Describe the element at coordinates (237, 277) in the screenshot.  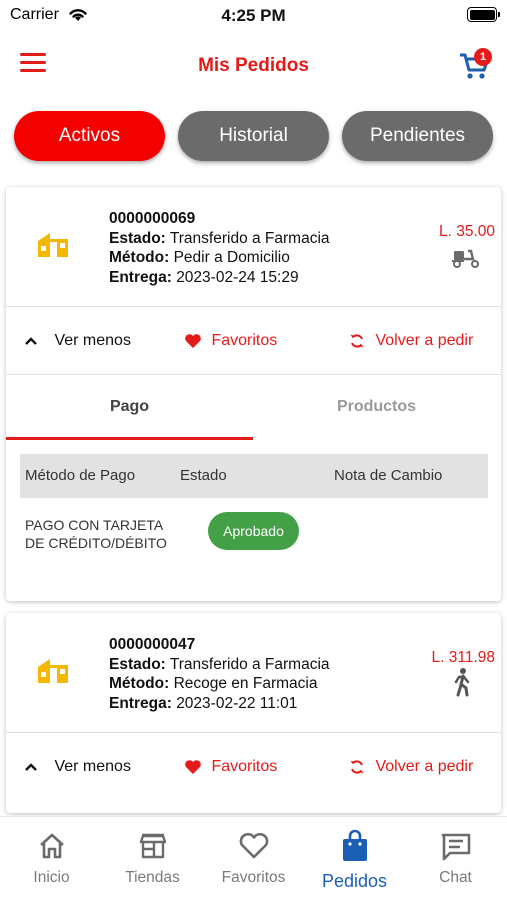
I see `order-delivery-date: 2023-02-24 15:29` at that location.